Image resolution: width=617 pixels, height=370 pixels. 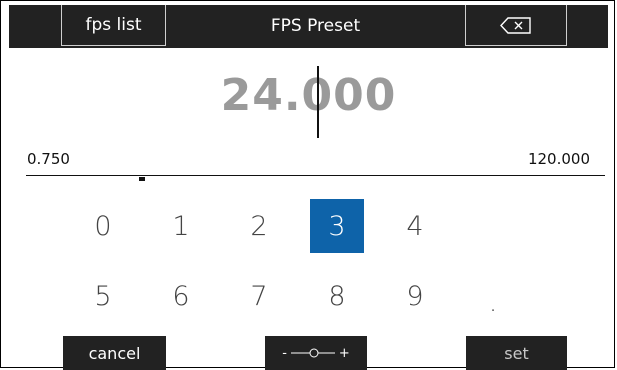 What do you see at coordinates (318, 102) in the screenshot?
I see `text-cursor` at bounding box center [318, 102].